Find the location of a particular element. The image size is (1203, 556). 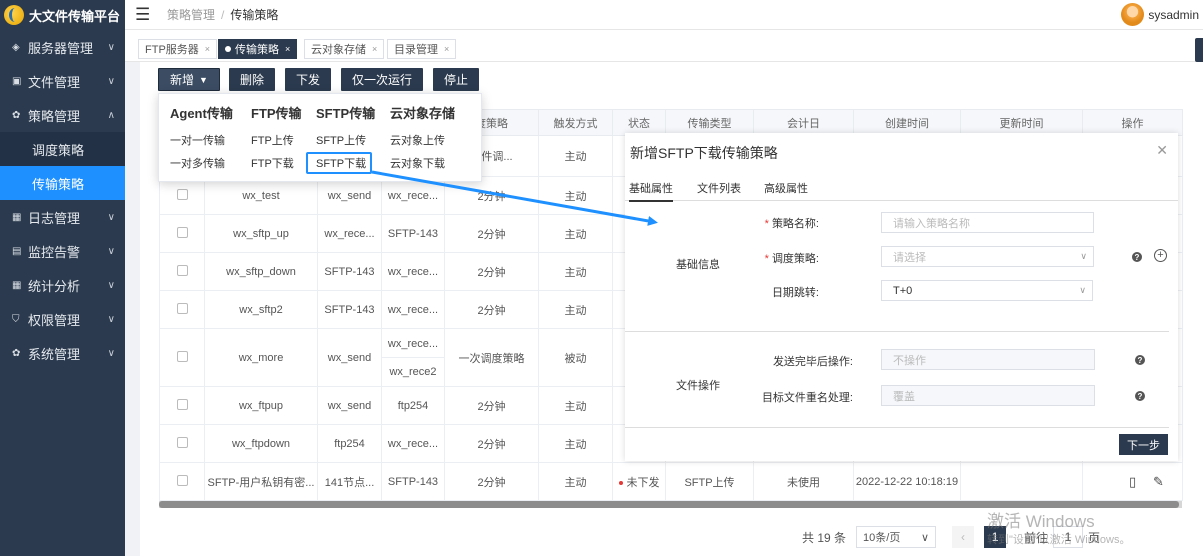

menu-item-ftp-download: FTP下载 is located at coordinates (272, 163).